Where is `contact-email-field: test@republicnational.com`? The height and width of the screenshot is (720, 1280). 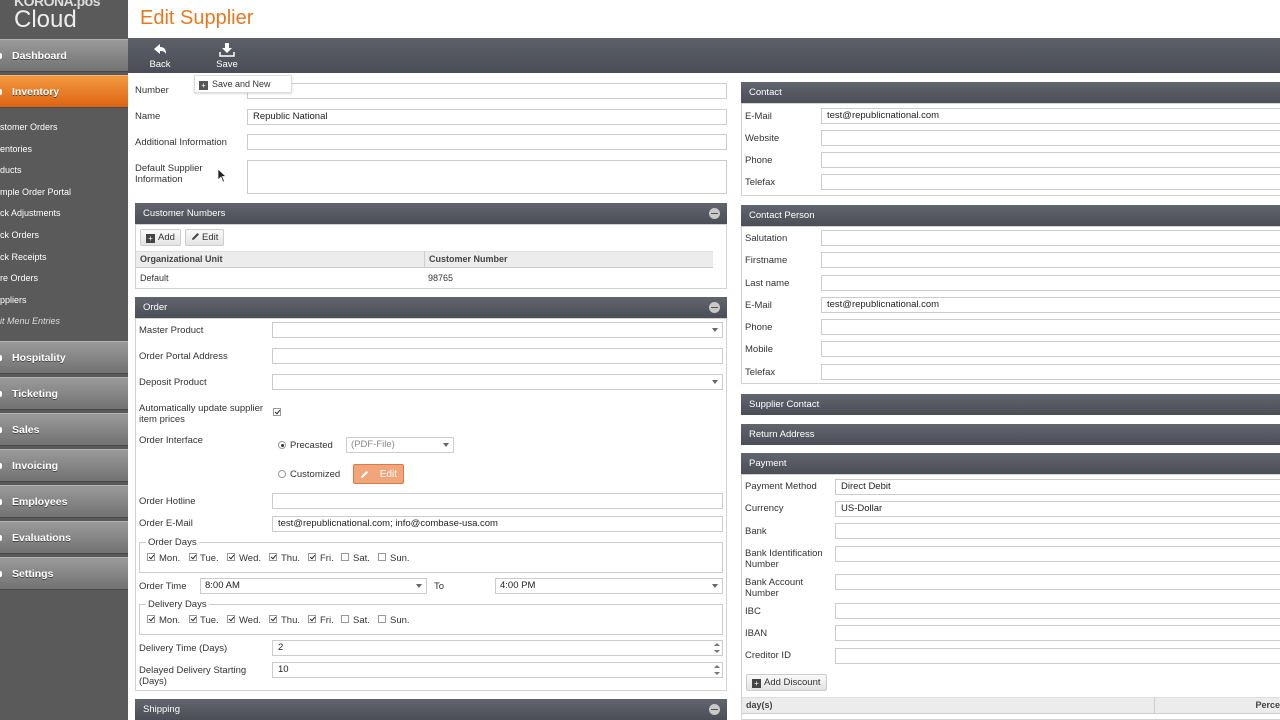 contact-email-field: test@republicnational.com is located at coordinates (1050, 116).